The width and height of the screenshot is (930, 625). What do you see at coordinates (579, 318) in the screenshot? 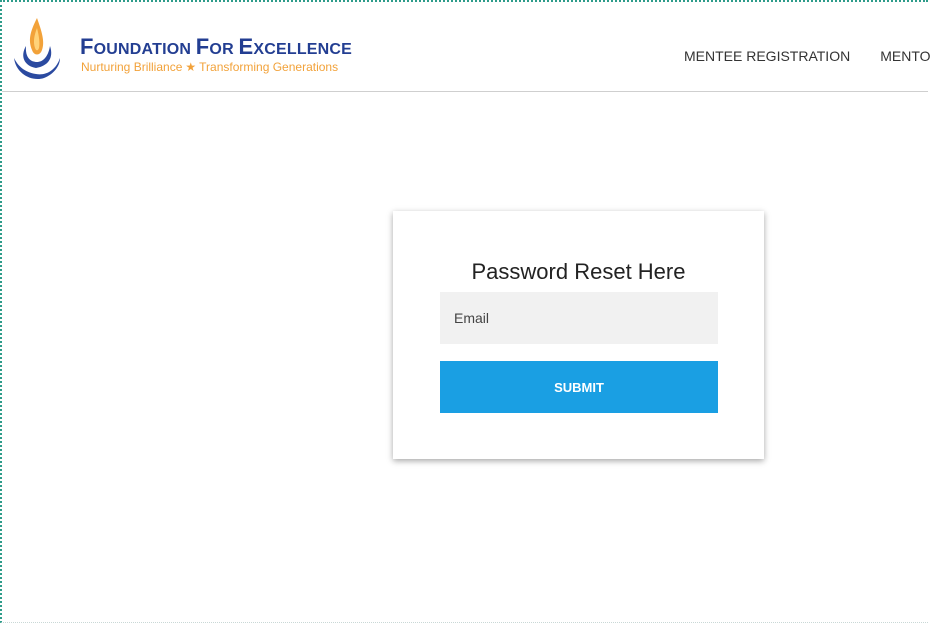
I see `email-field` at bounding box center [579, 318].